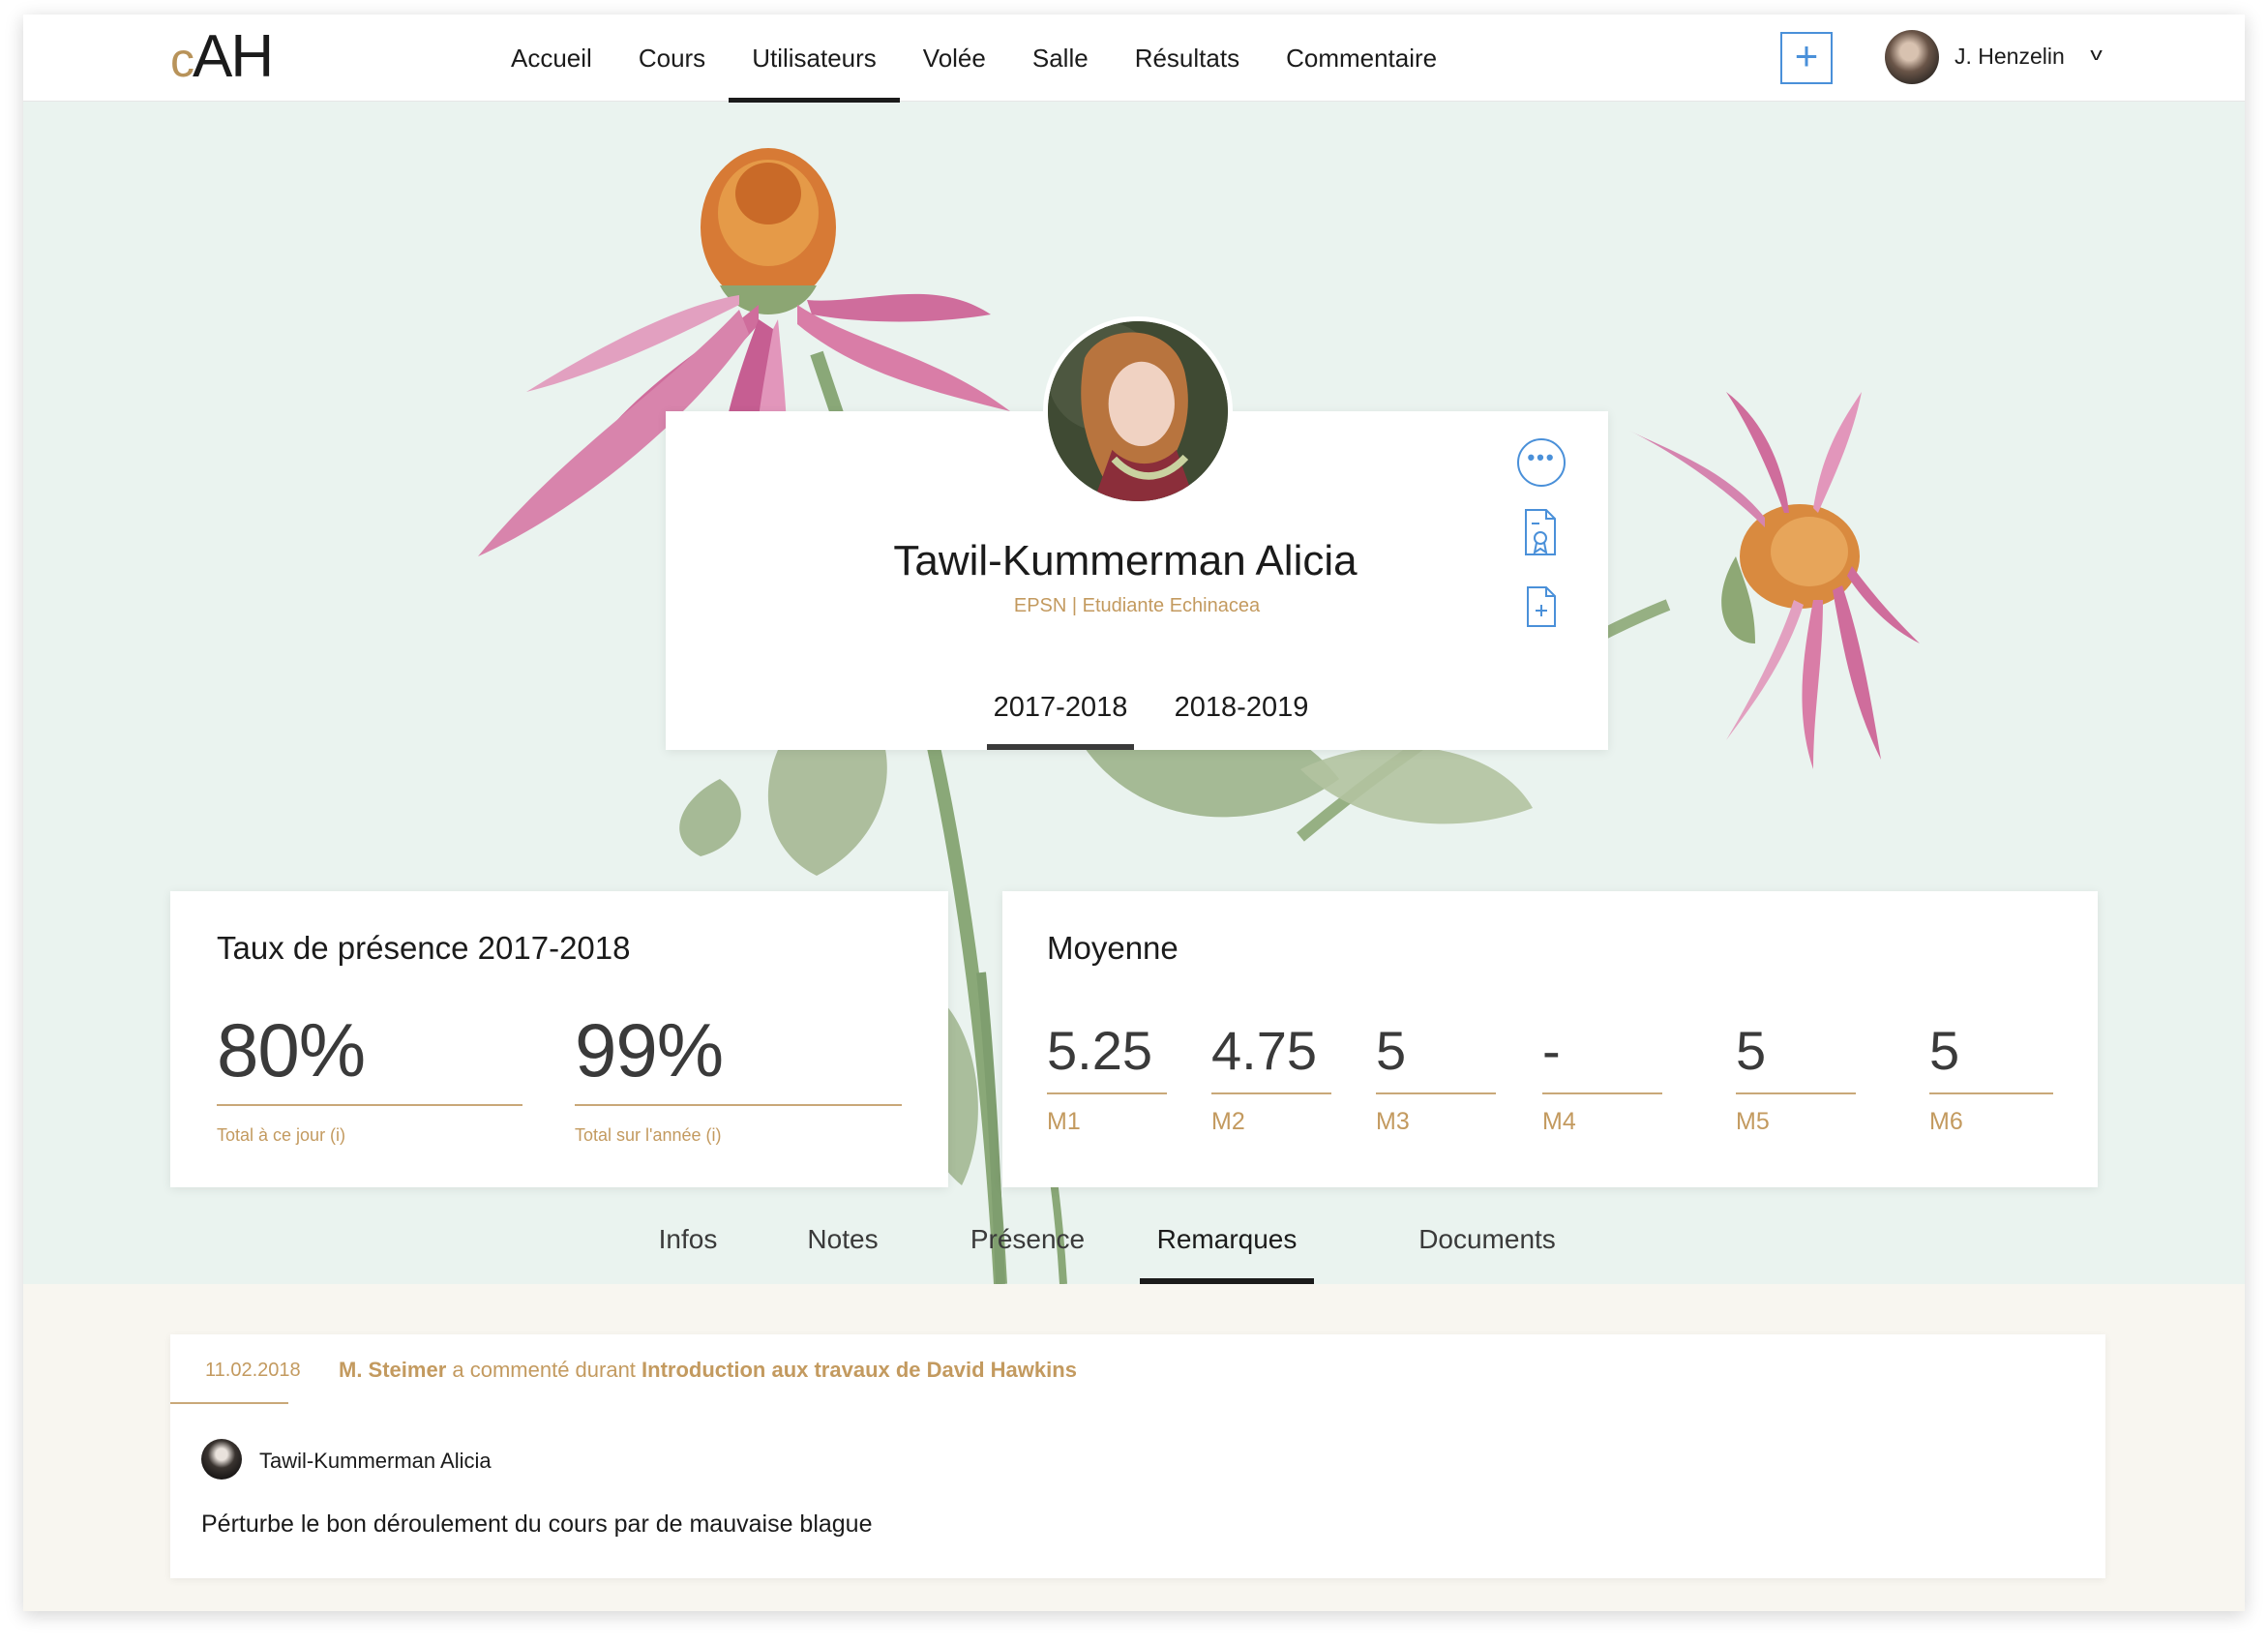  What do you see at coordinates (375, 1461) in the screenshot?
I see `remark-student: Tawil-Kummerman Alicia` at bounding box center [375, 1461].